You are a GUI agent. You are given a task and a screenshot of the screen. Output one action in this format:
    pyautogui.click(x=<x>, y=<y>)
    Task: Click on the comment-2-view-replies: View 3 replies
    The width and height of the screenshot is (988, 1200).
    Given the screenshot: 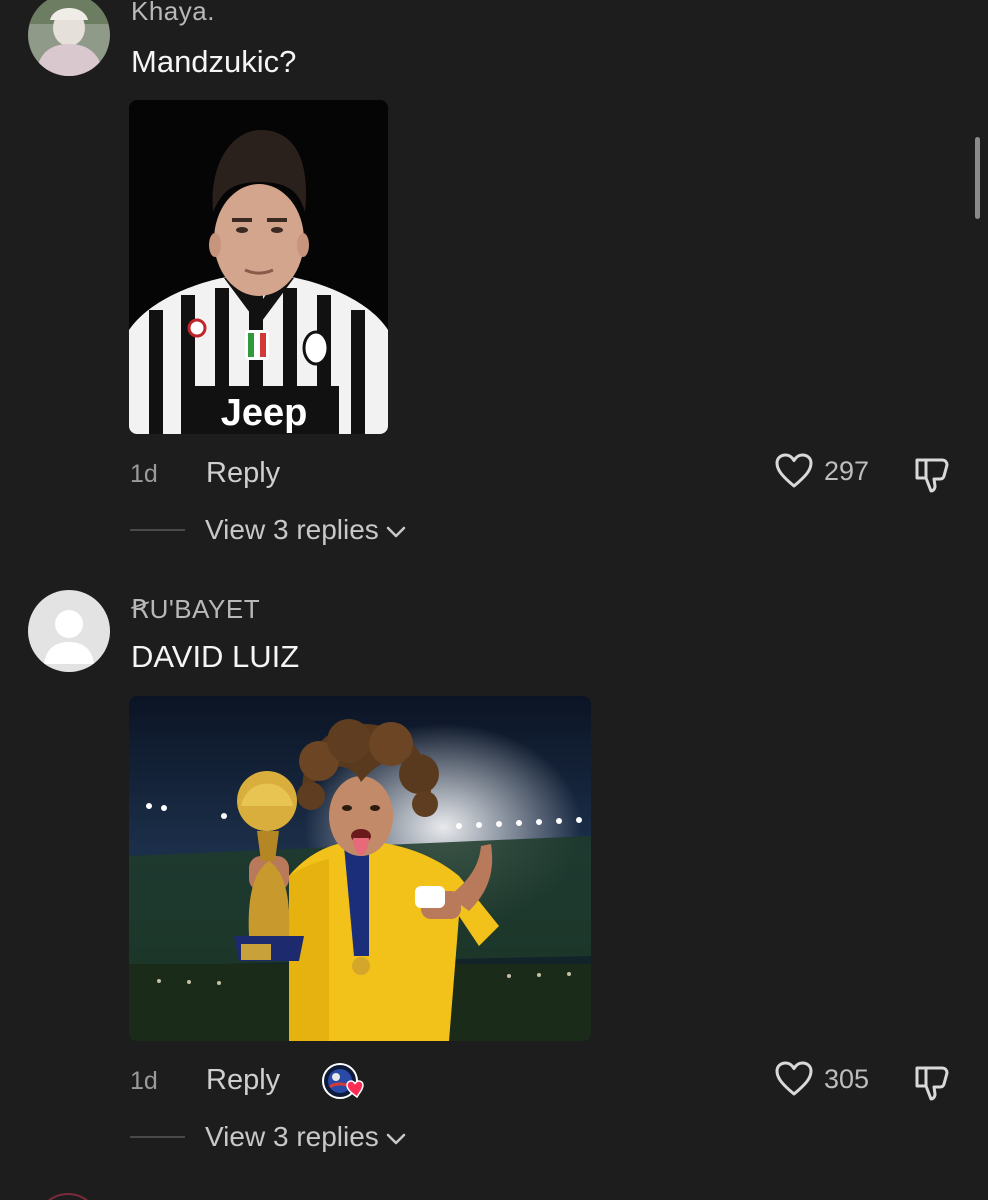 What is the action you would take?
    pyautogui.click(x=268, y=1137)
    